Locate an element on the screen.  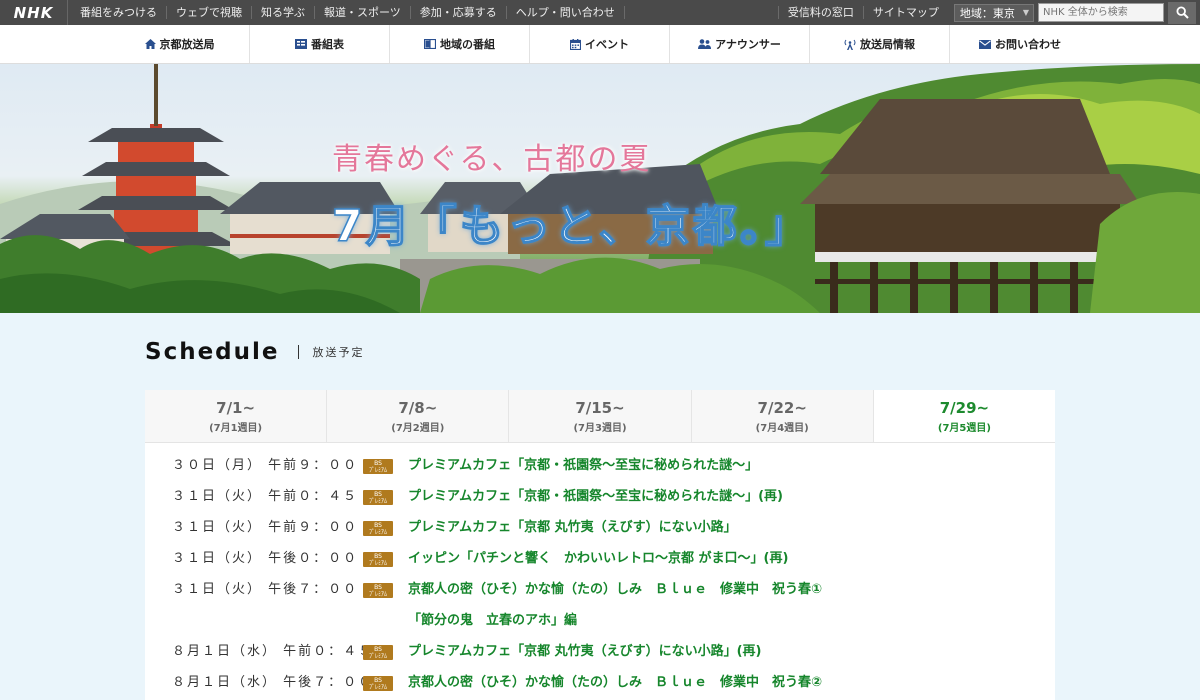
hero-title: 7月「もっと、京都。」 is located at coordinates (571, 226).